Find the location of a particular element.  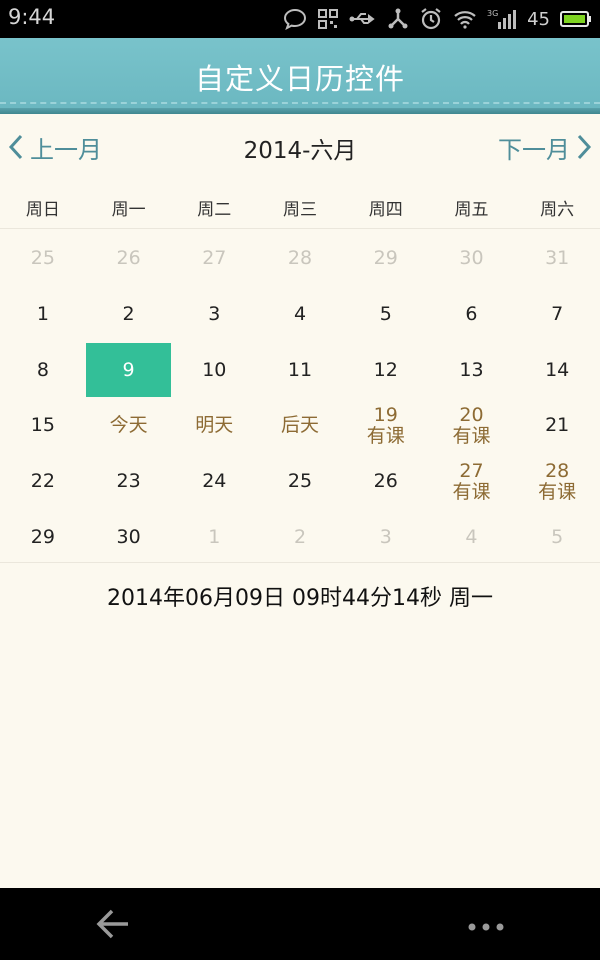

day-cell: 27 is located at coordinates (214, 259).